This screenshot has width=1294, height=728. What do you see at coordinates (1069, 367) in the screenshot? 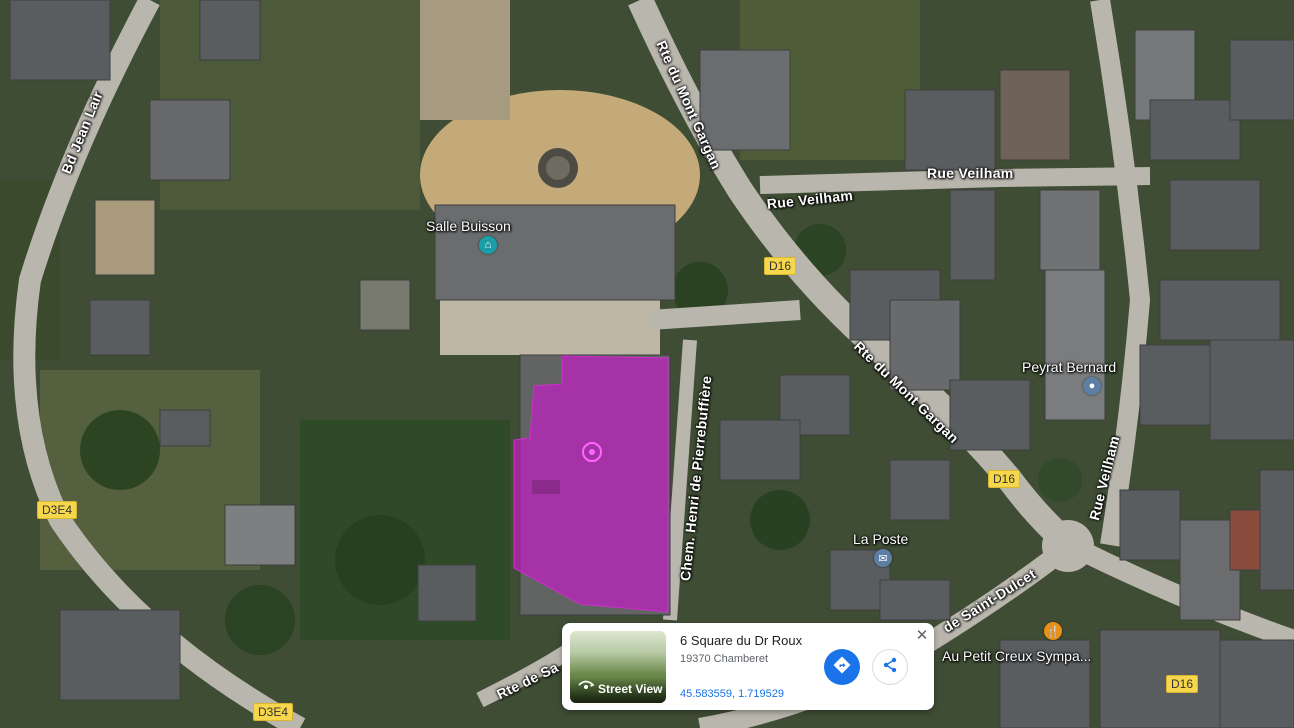
I see `poi-label-peyrat-bernard: Peyrat Bernard` at bounding box center [1069, 367].